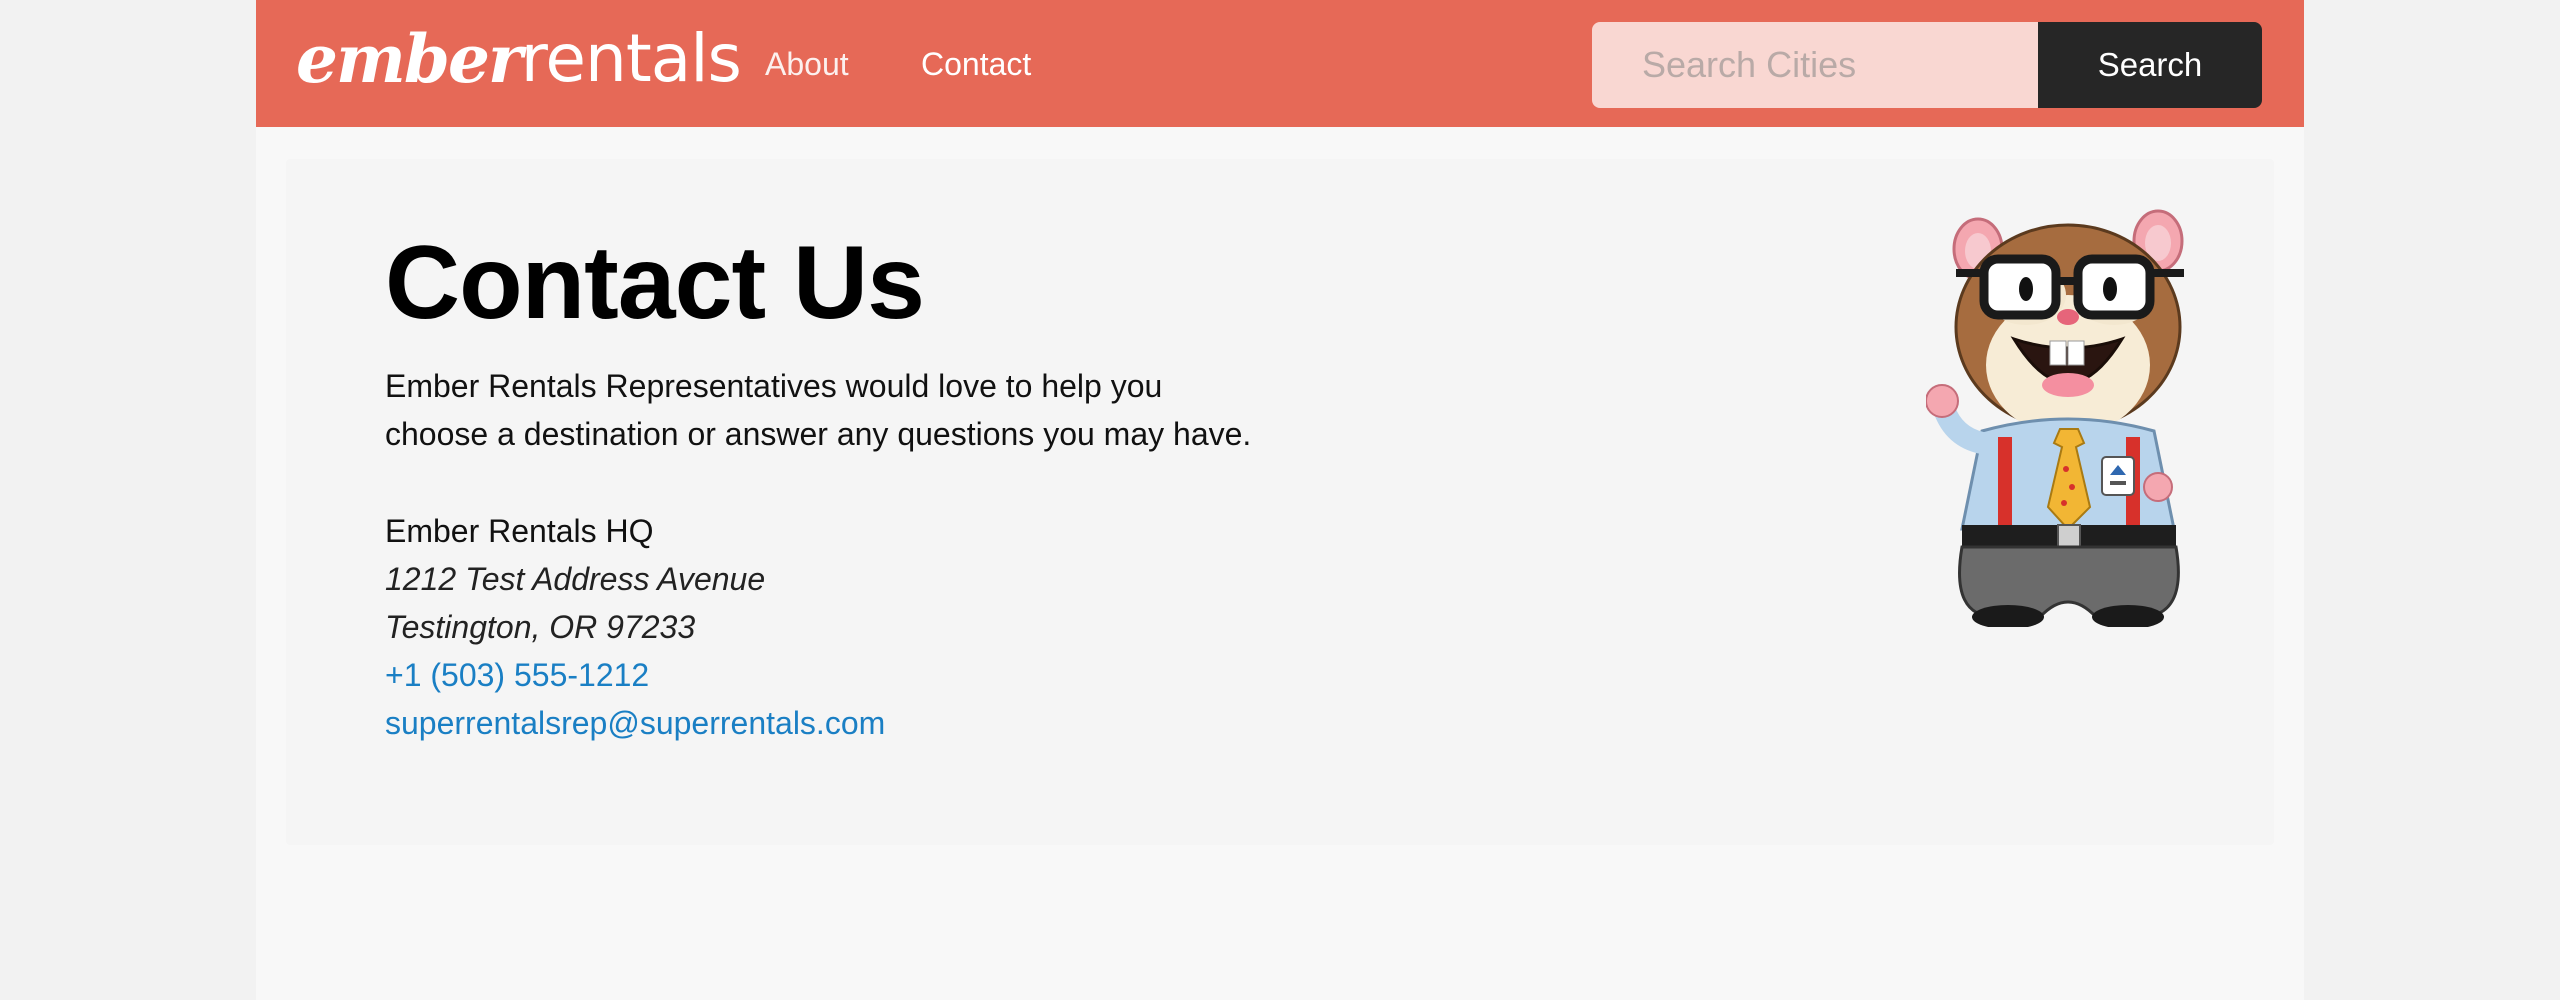 The width and height of the screenshot is (2560, 1000). Describe the element at coordinates (635, 723) in the screenshot. I see `email-link: superrentalsrep@superrentals.com` at that location.